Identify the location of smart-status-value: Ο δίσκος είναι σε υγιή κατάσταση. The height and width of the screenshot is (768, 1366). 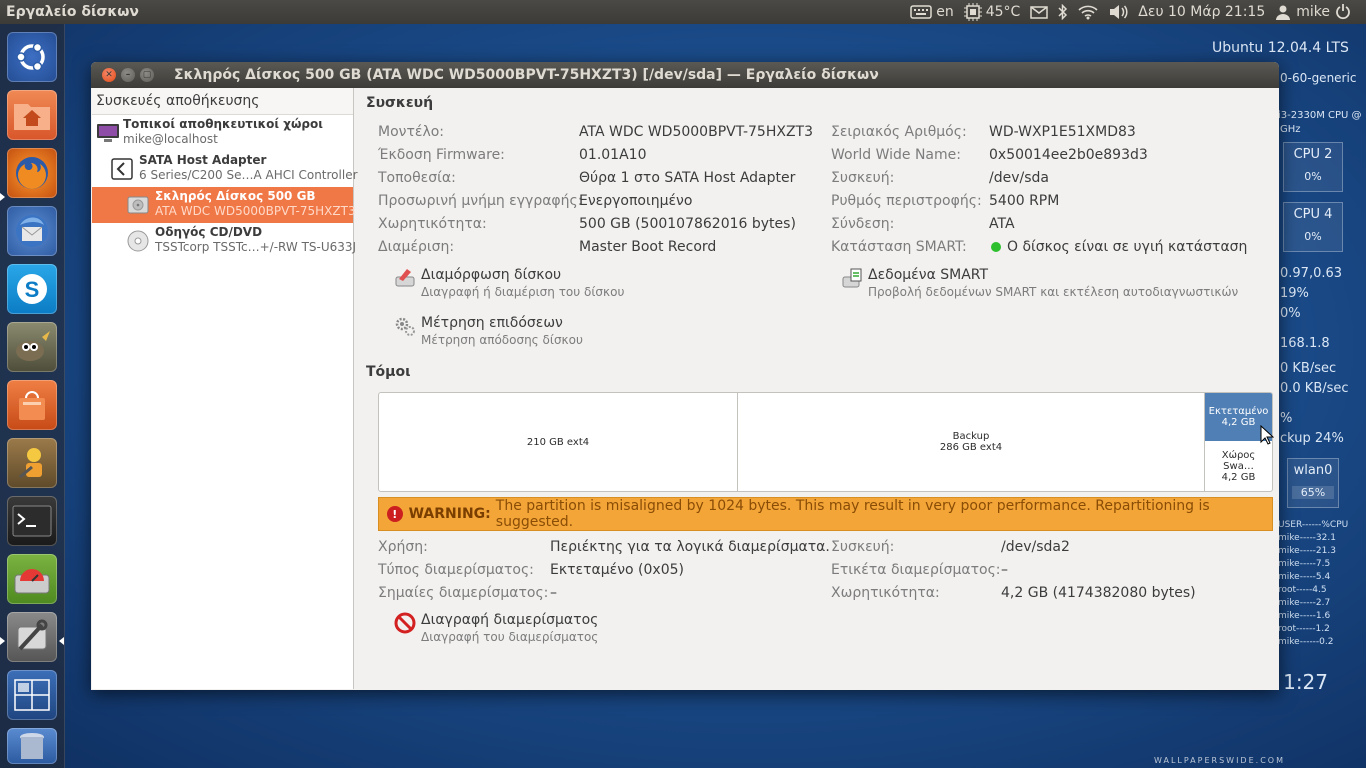
(1119, 247).